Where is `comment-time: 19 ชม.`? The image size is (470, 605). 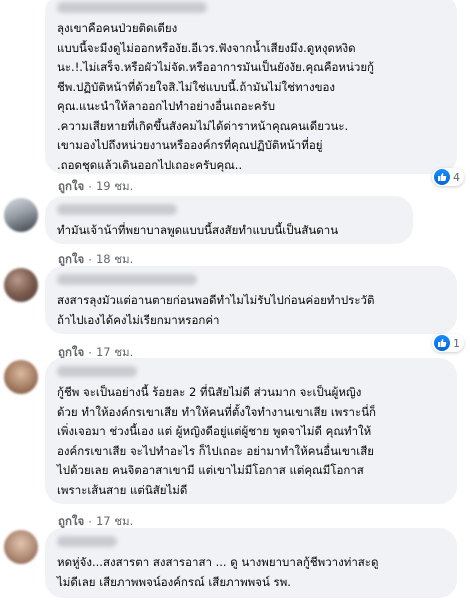 comment-time: 19 ชม. is located at coordinates (114, 187).